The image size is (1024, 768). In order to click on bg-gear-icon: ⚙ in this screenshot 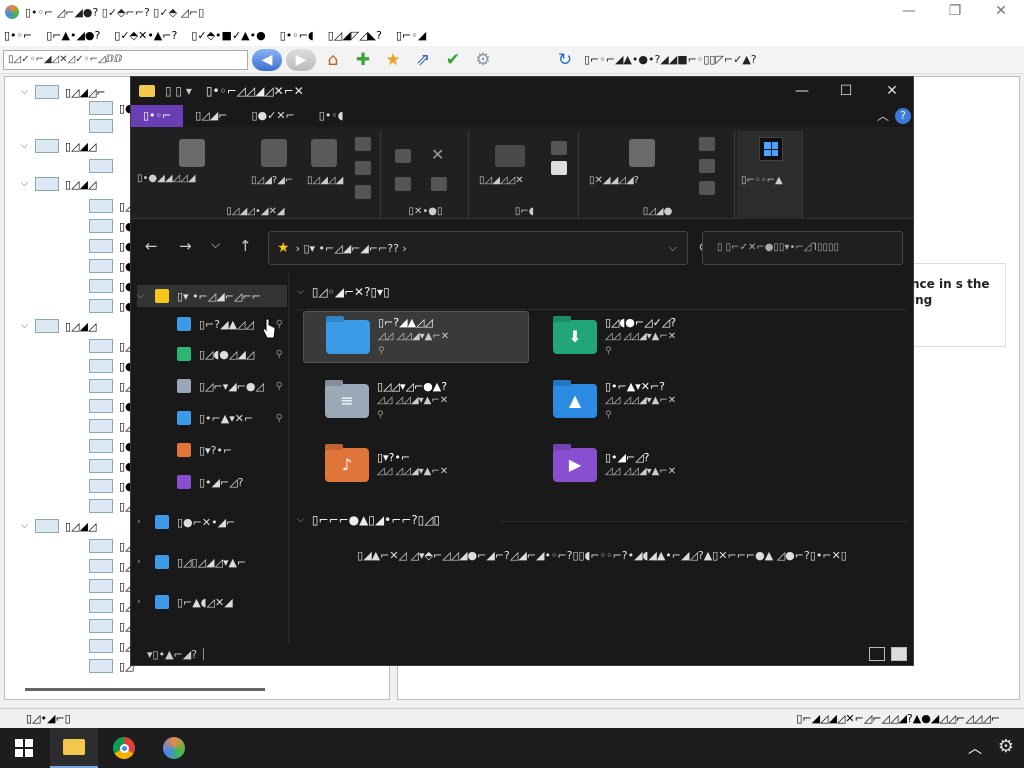, I will do `click(483, 60)`.